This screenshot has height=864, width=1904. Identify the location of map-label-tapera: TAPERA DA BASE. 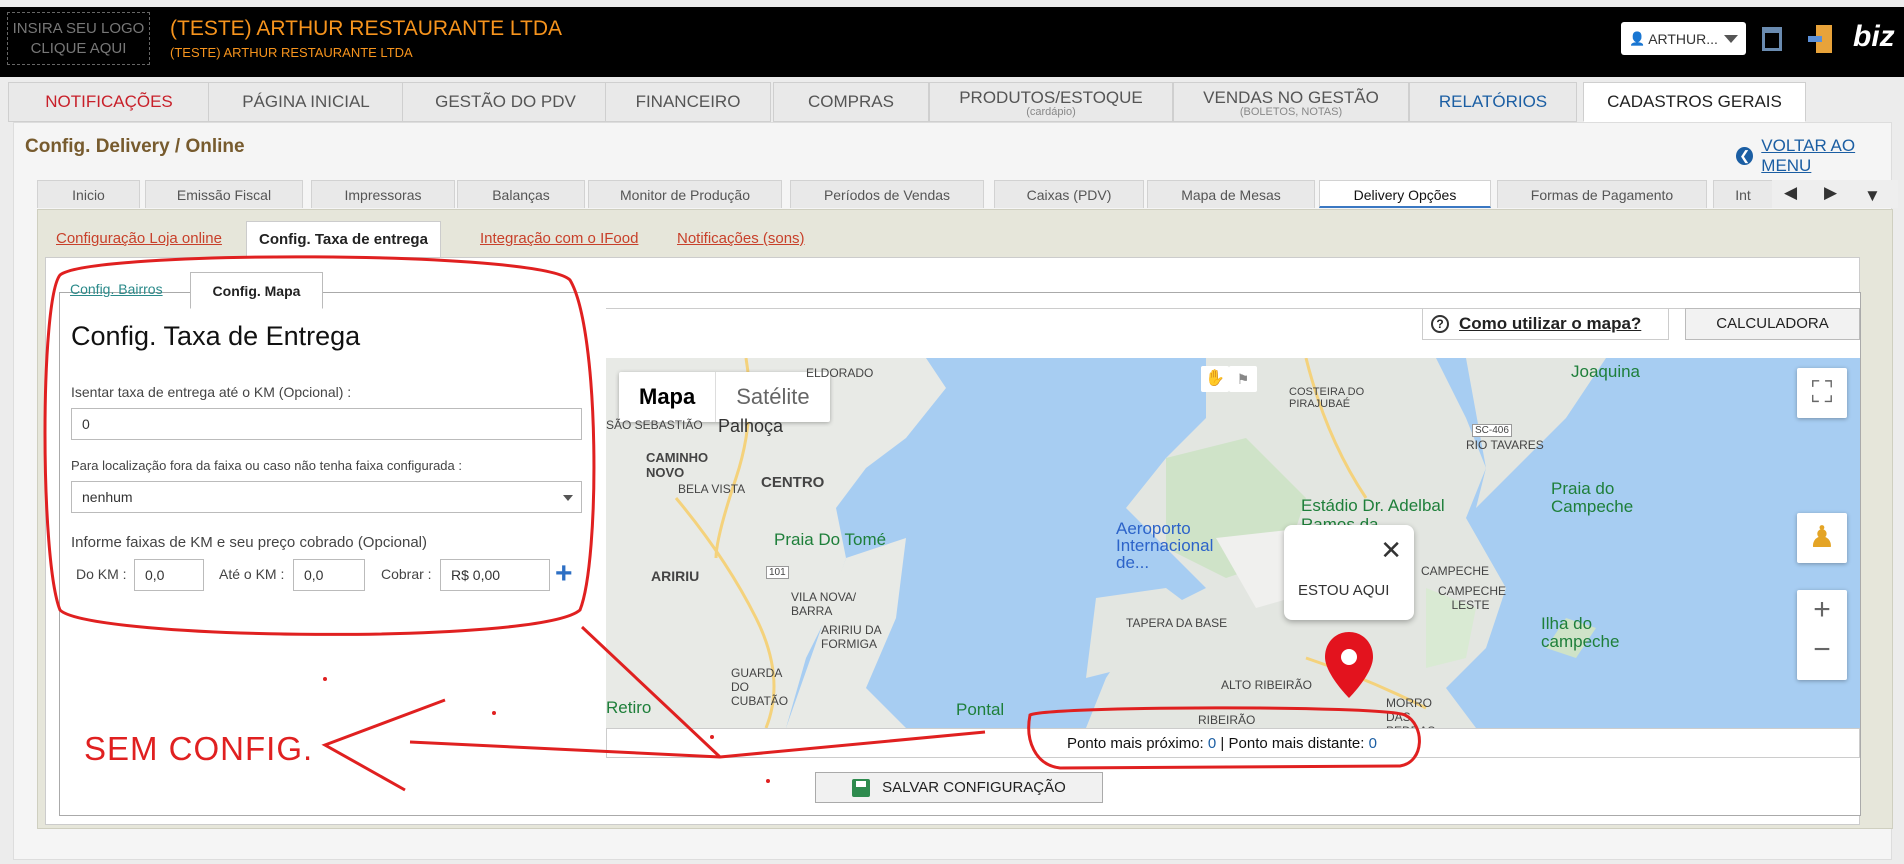
(1177, 623).